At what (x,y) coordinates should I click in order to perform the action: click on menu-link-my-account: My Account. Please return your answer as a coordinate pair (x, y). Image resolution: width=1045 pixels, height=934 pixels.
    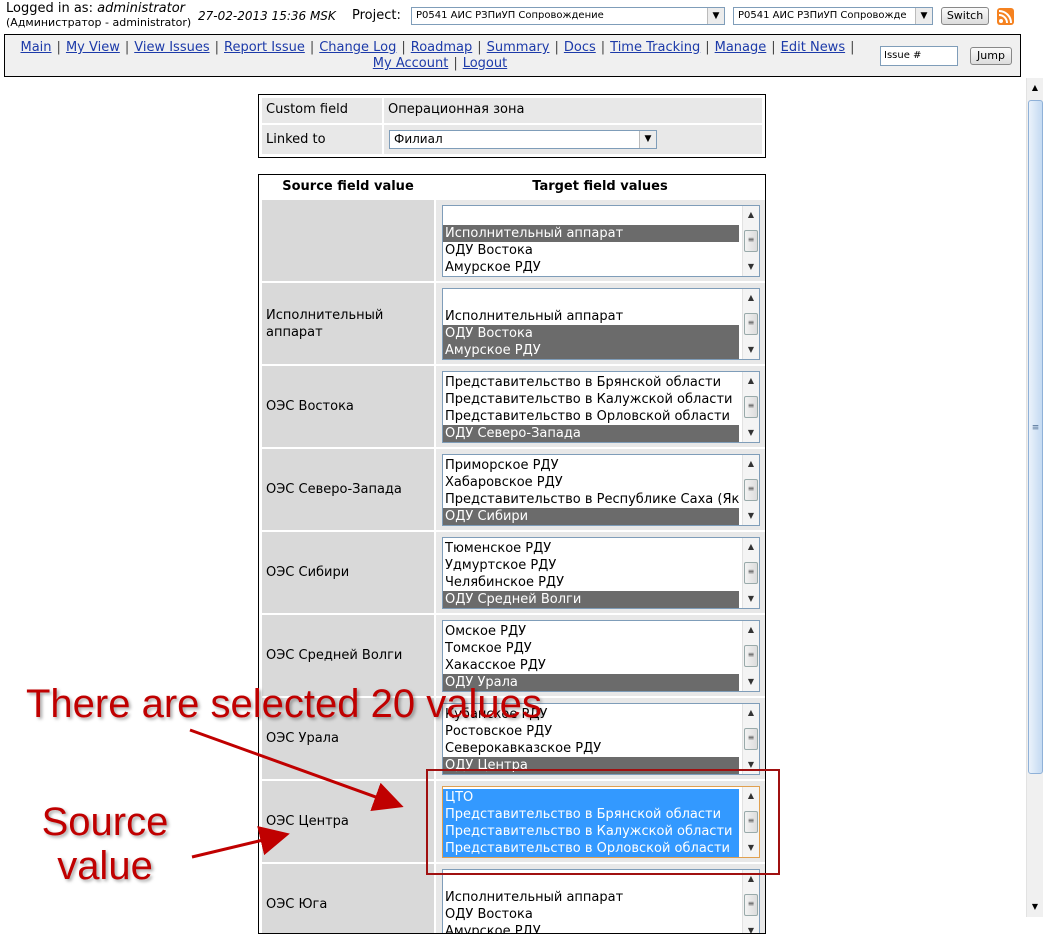
    Looking at the image, I should click on (411, 63).